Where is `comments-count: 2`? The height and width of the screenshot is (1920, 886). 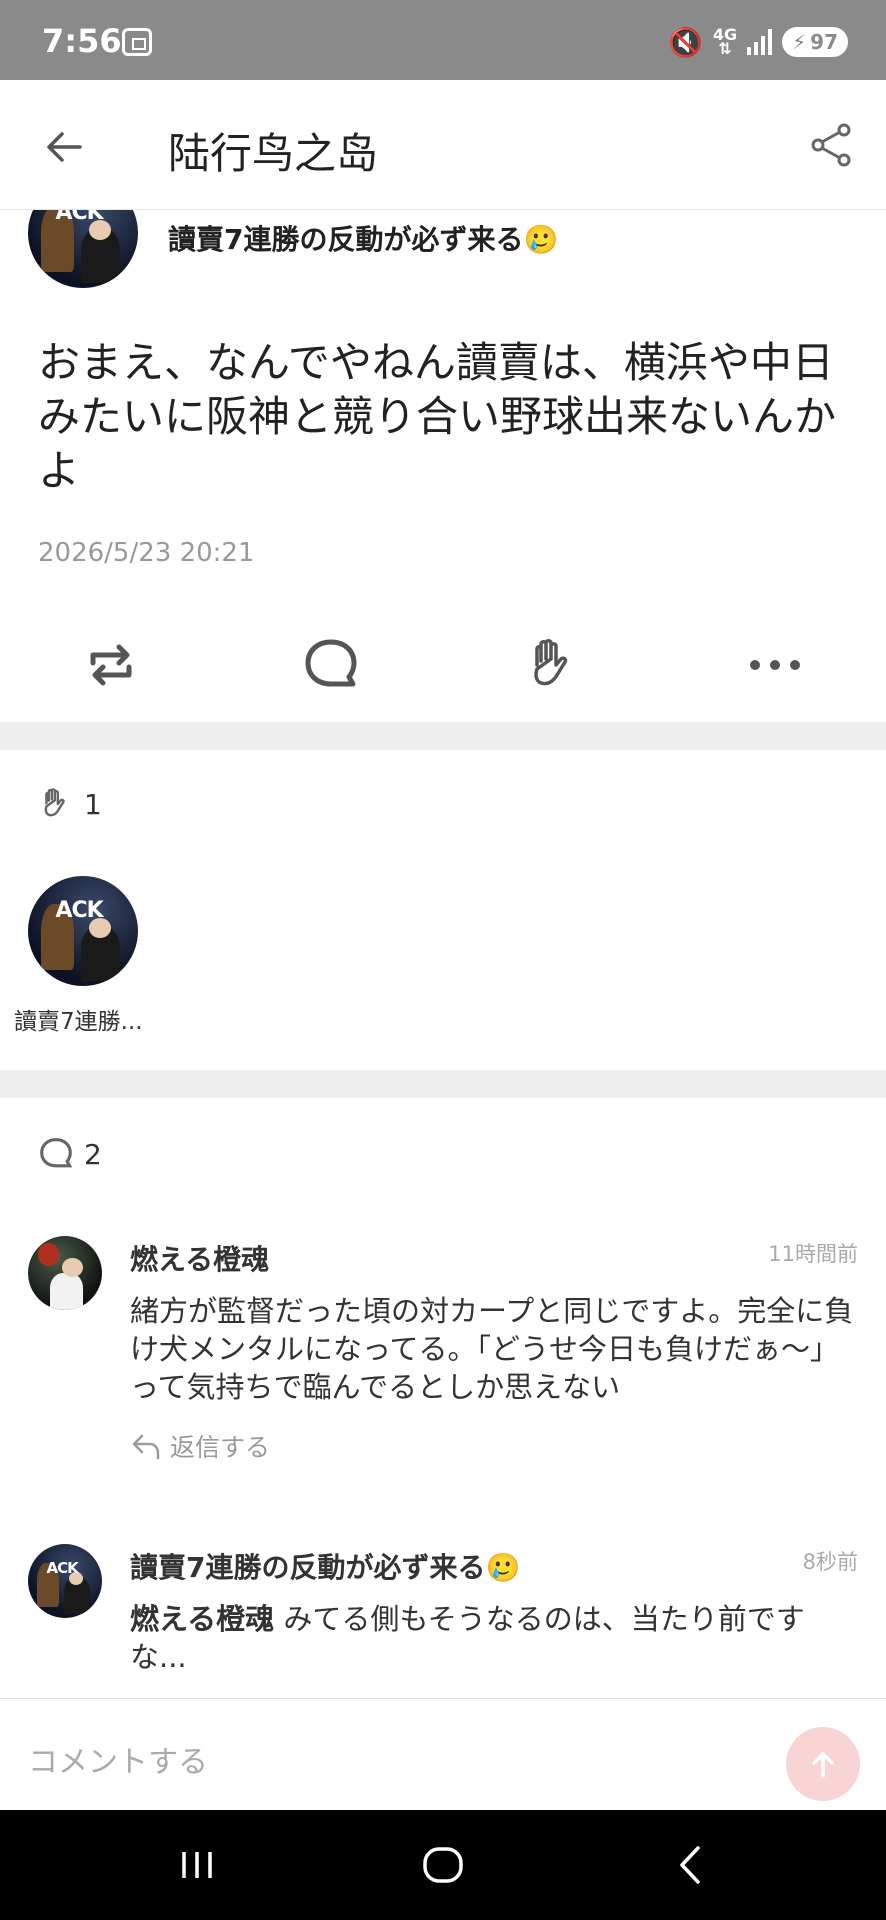 comments-count: 2 is located at coordinates (70, 1154).